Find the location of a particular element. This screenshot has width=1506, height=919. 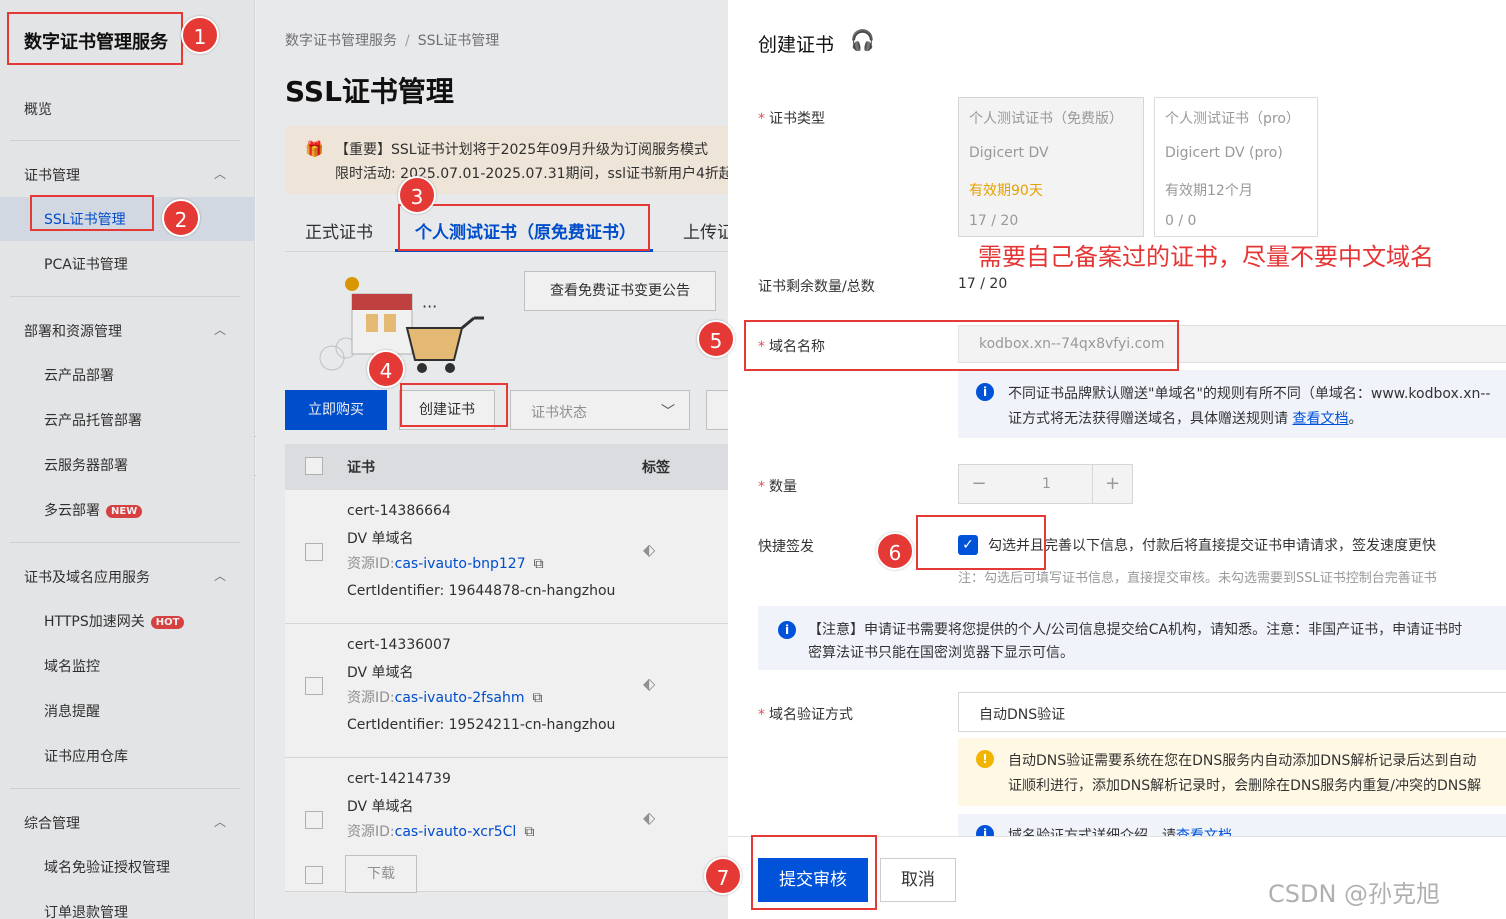

cert-name: cert-14214739 is located at coordinates (399, 779).